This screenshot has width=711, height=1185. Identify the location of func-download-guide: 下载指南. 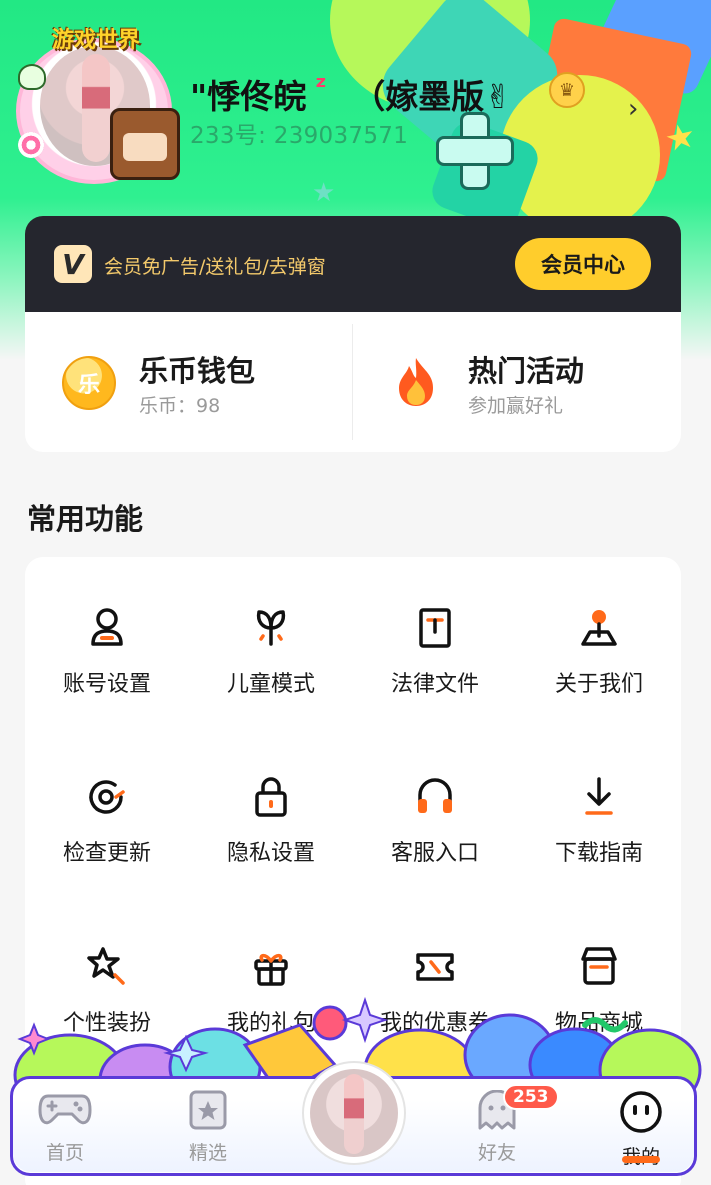
(599, 821).